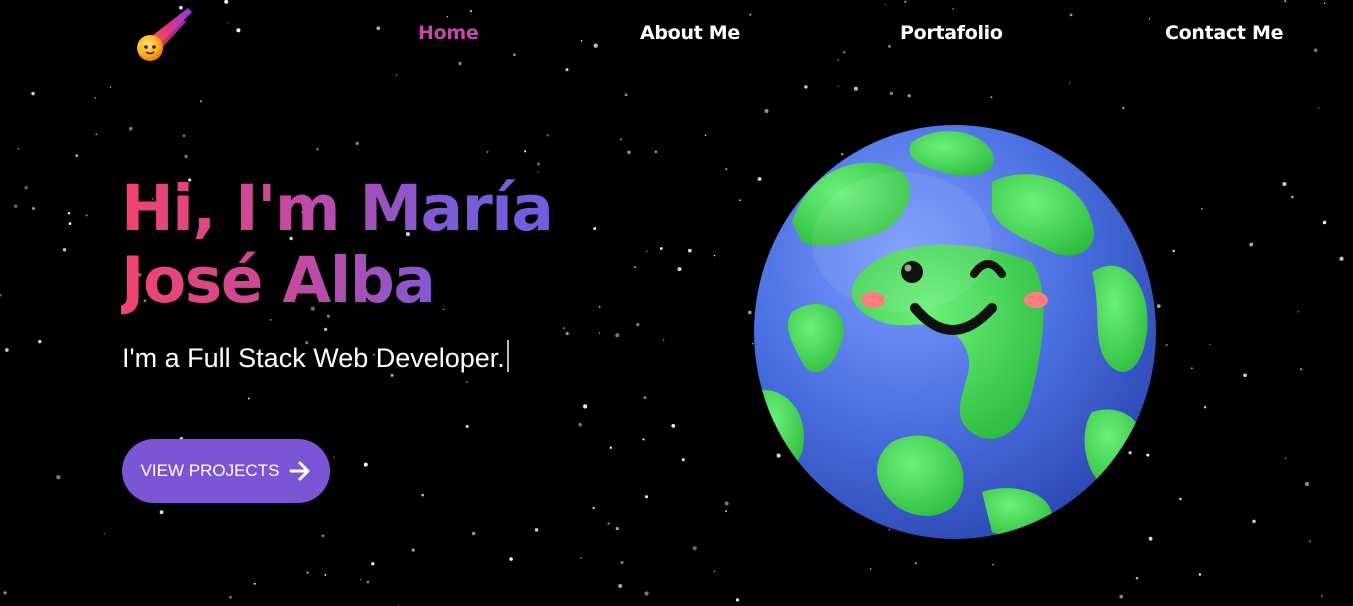 The width and height of the screenshot is (1353, 606). I want to click on typing-cursor, so click(507, 356).